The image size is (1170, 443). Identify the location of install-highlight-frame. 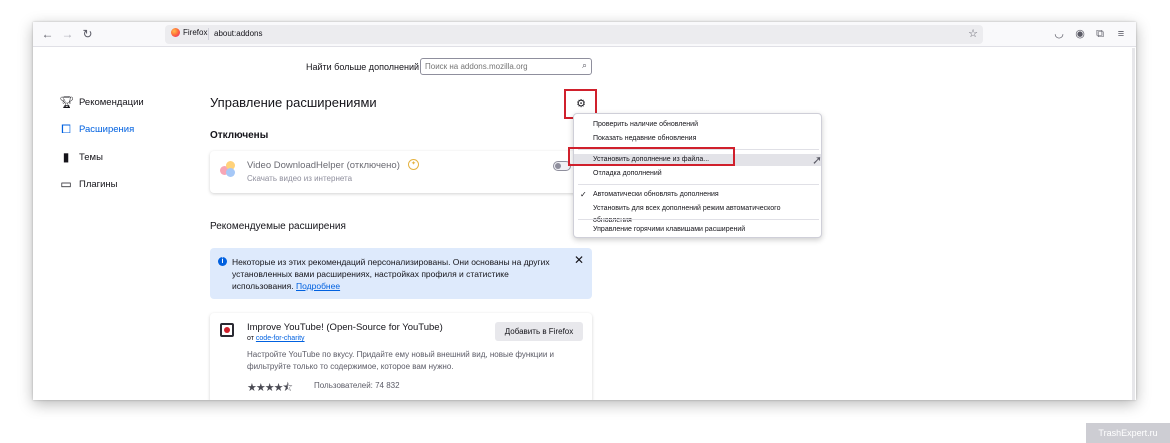
(651, 156).